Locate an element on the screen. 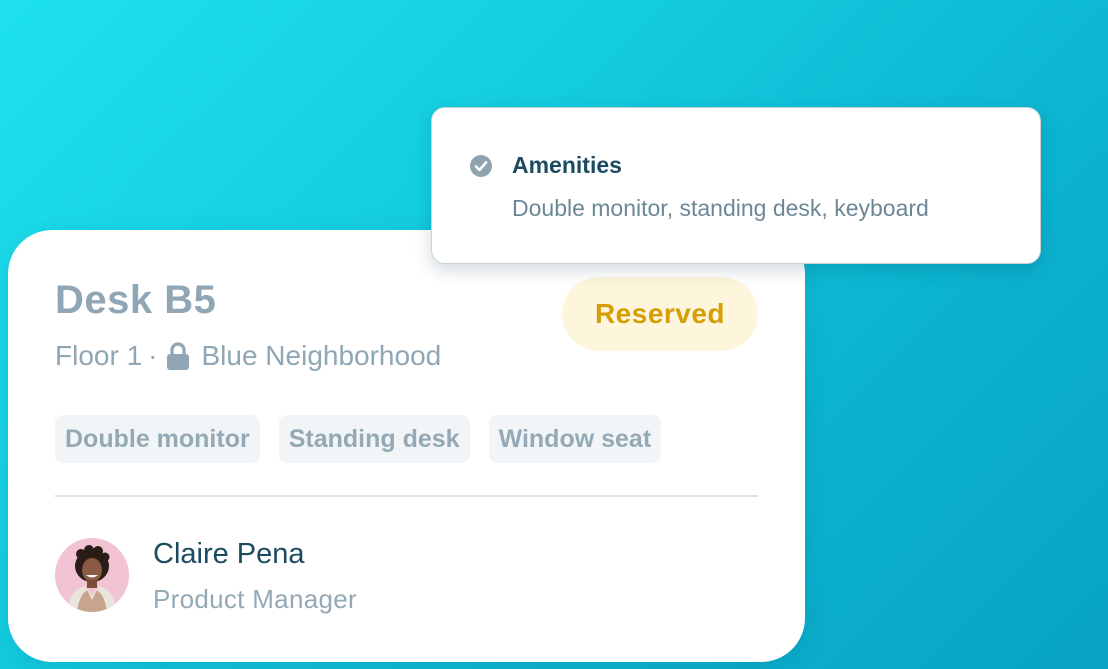 The height and width of the screenshot is (669, 1108). neighborhood-label: Blue Neighborhood is located at coordinates (321, 355).